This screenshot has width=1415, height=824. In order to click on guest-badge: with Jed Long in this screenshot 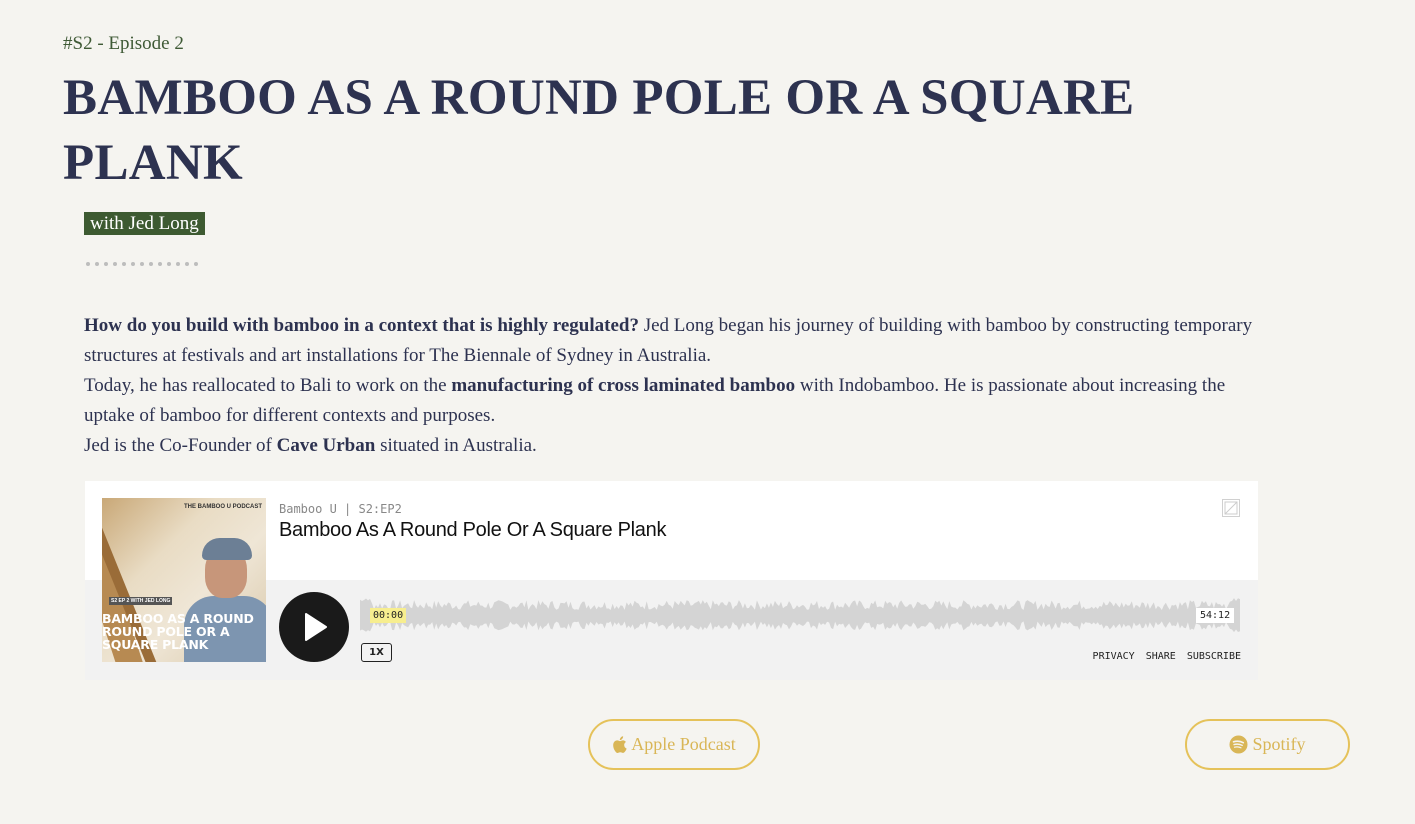, I will do `click(144, 223)`.